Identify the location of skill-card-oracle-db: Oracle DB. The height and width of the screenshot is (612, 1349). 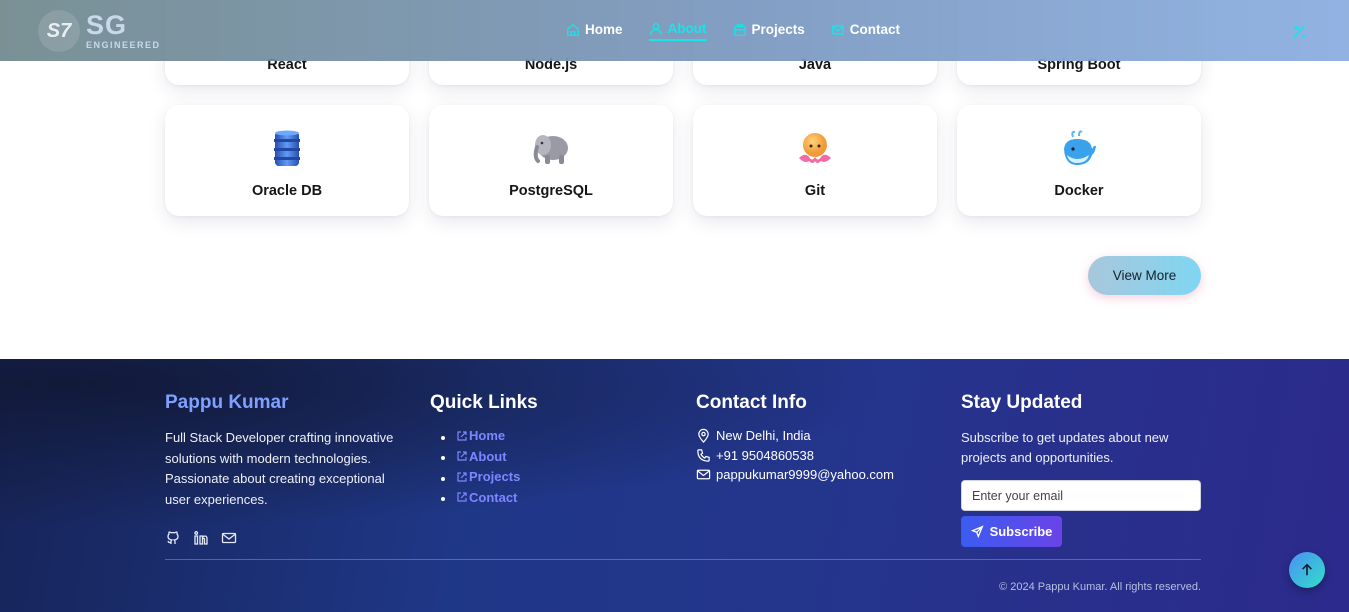
(287, 160).